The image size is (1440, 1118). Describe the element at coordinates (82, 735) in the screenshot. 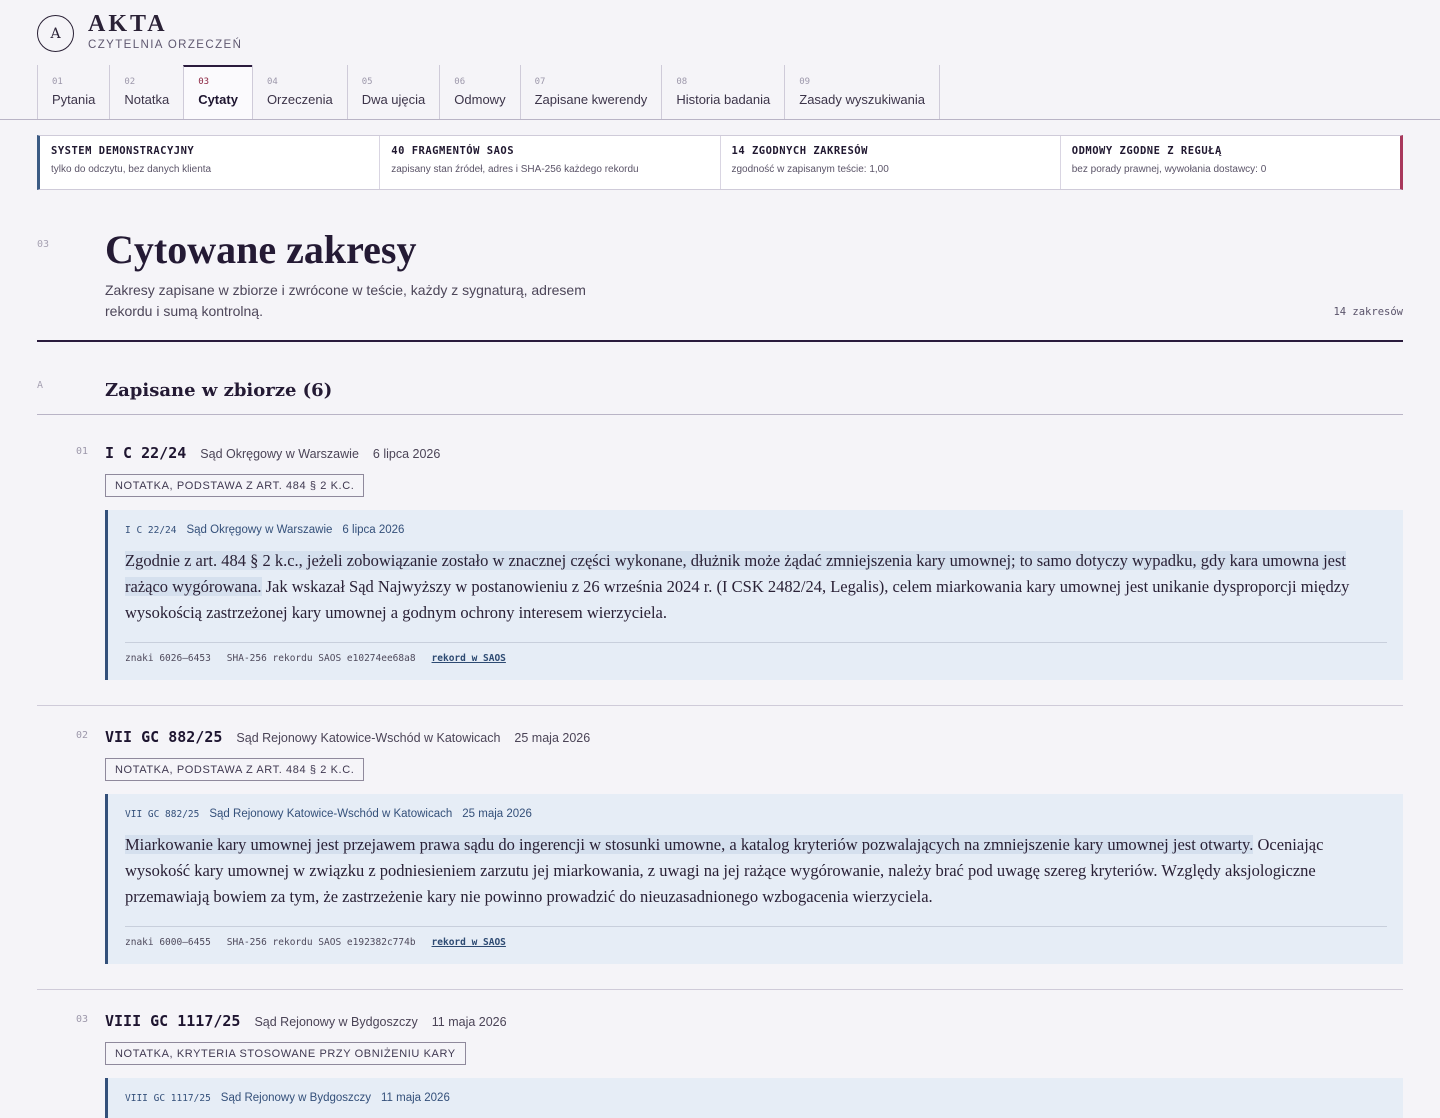

I see `entry-number: 02` at that location.